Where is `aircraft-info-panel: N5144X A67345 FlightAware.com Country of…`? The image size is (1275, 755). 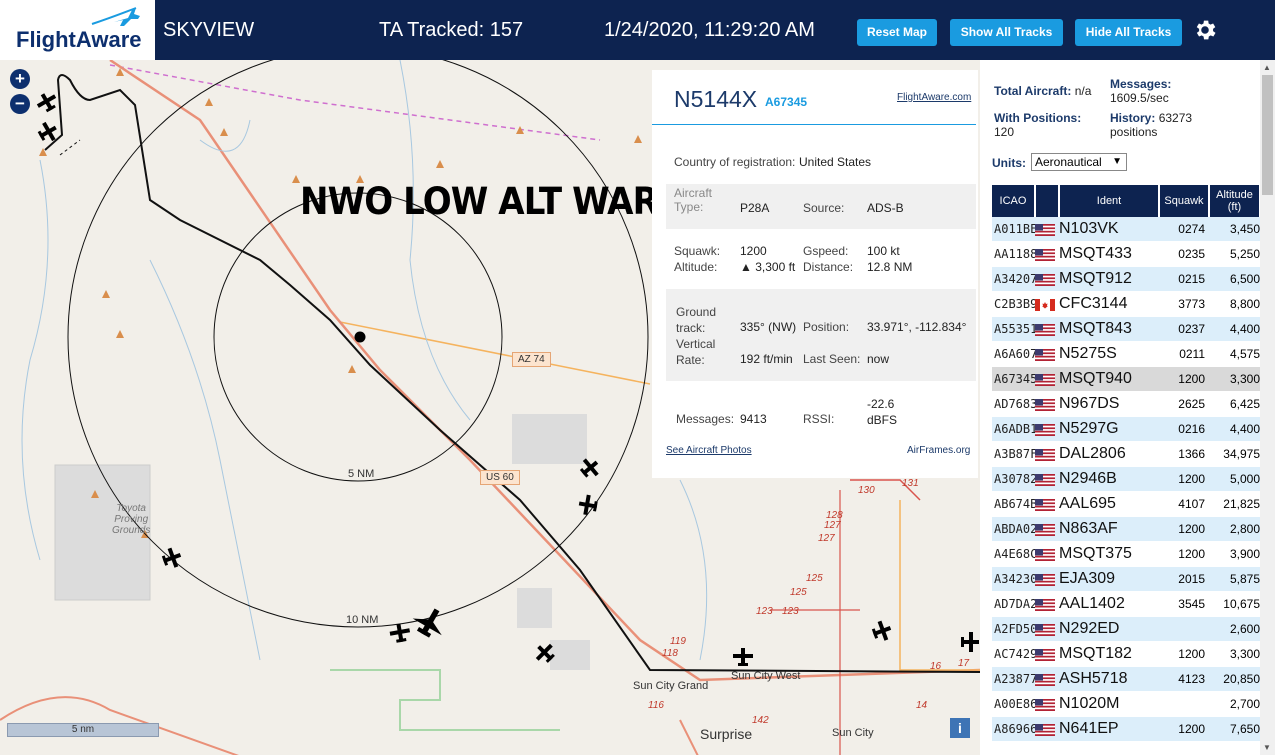 aircraft-info-panel: N5144X A67345 FlightAware.com Country of… is located at coordinates (815, 274).